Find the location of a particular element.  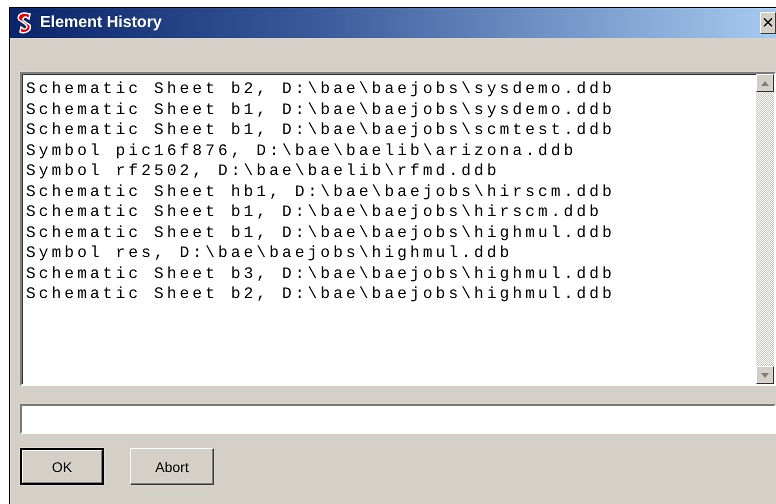

history-item: Schematic Sheet b1, D:\bae\baejobs\hirscm.ddb is located at coordinates (314, 212).